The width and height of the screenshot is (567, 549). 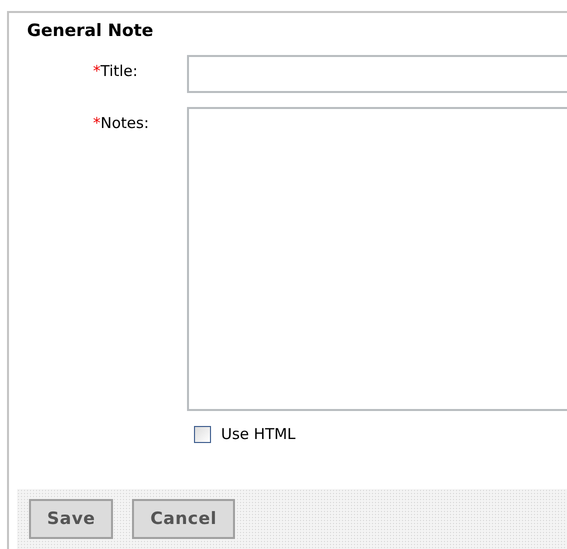 What do you see at coordinates (90, 31) in the screenshot?
I see `panel-title: General Note` at bounding box center [90, 31].